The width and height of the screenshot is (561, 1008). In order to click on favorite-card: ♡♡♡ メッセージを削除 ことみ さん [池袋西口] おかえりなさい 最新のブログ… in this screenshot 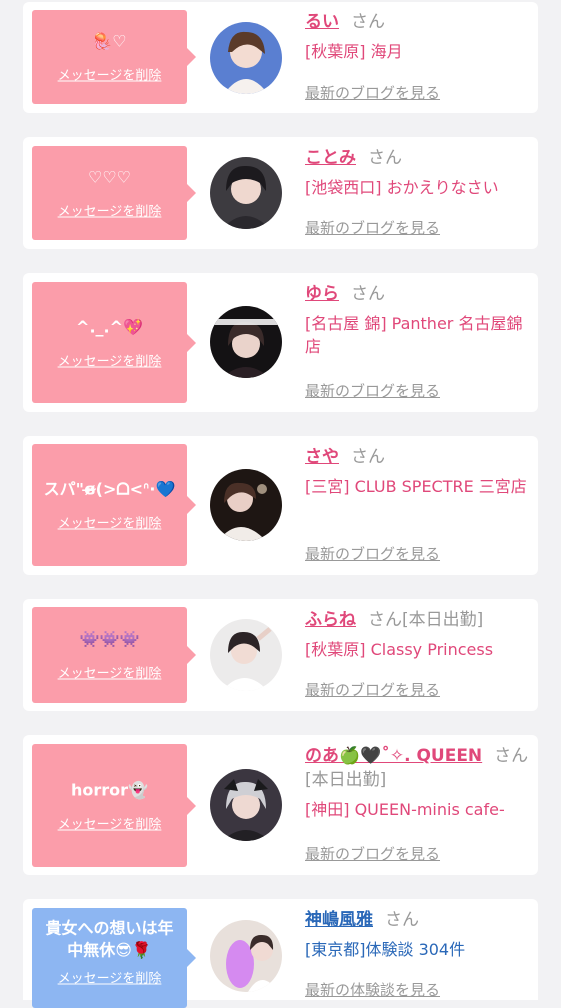, I will do `click(280, 193)`.